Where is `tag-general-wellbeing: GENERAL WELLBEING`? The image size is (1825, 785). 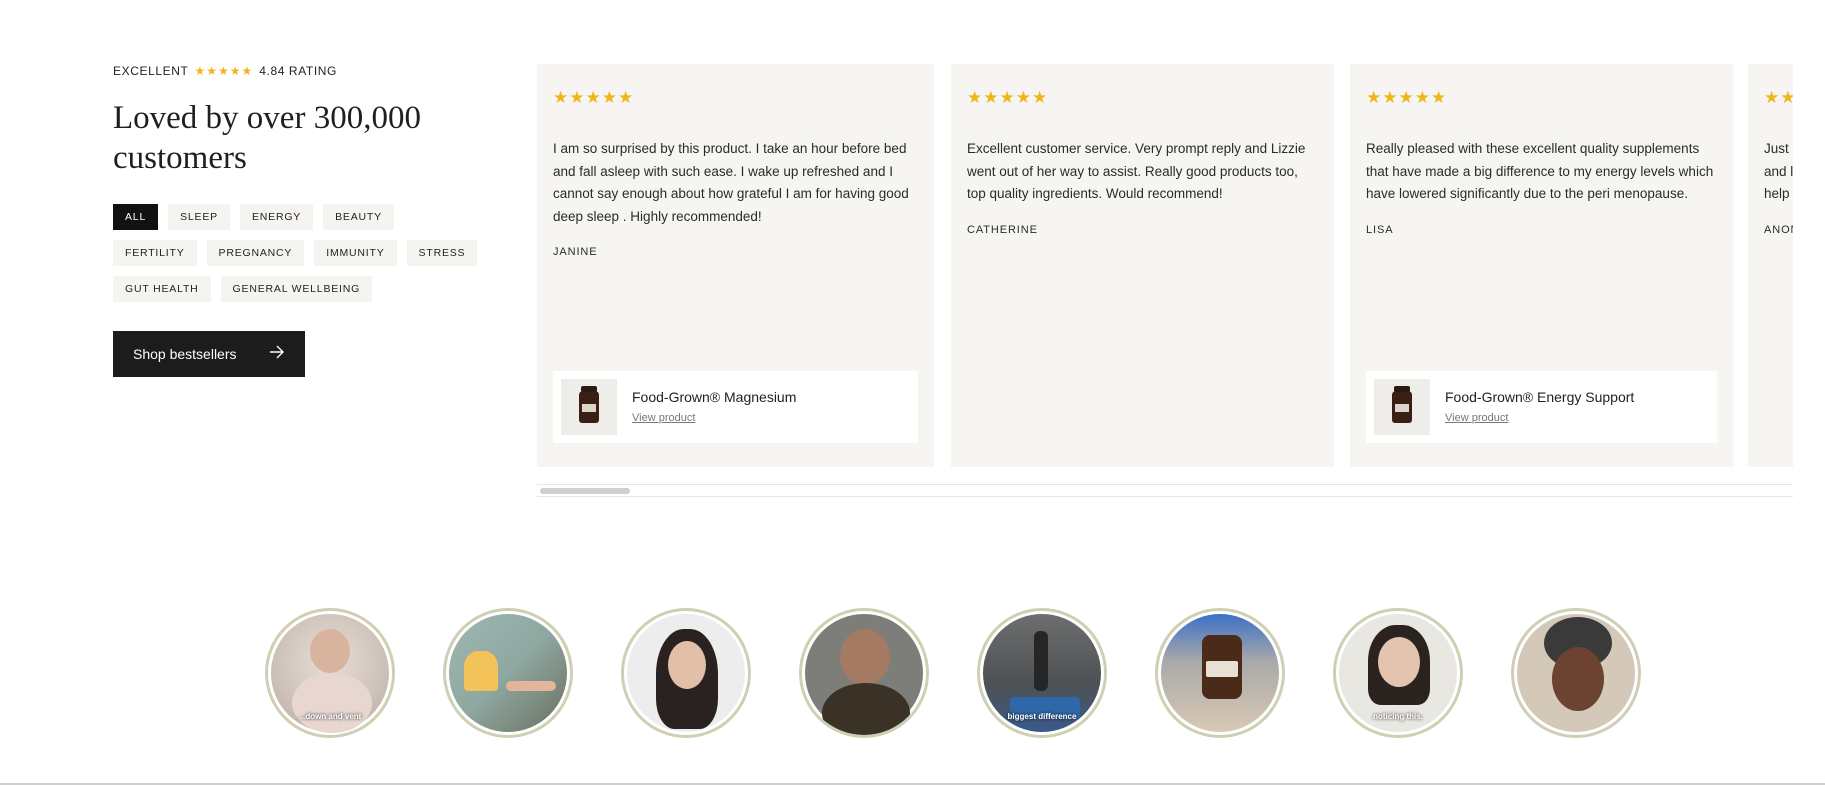 tag-general-wellbeing: GENERAL WELLBEING is located at coordinates (296, 289).